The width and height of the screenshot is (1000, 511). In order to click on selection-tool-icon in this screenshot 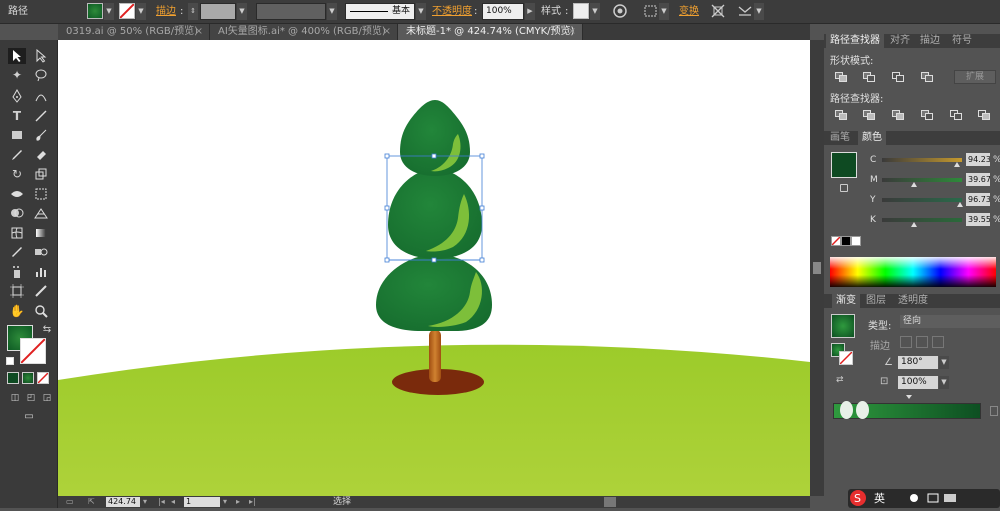, I will do `click(17, 56)`.